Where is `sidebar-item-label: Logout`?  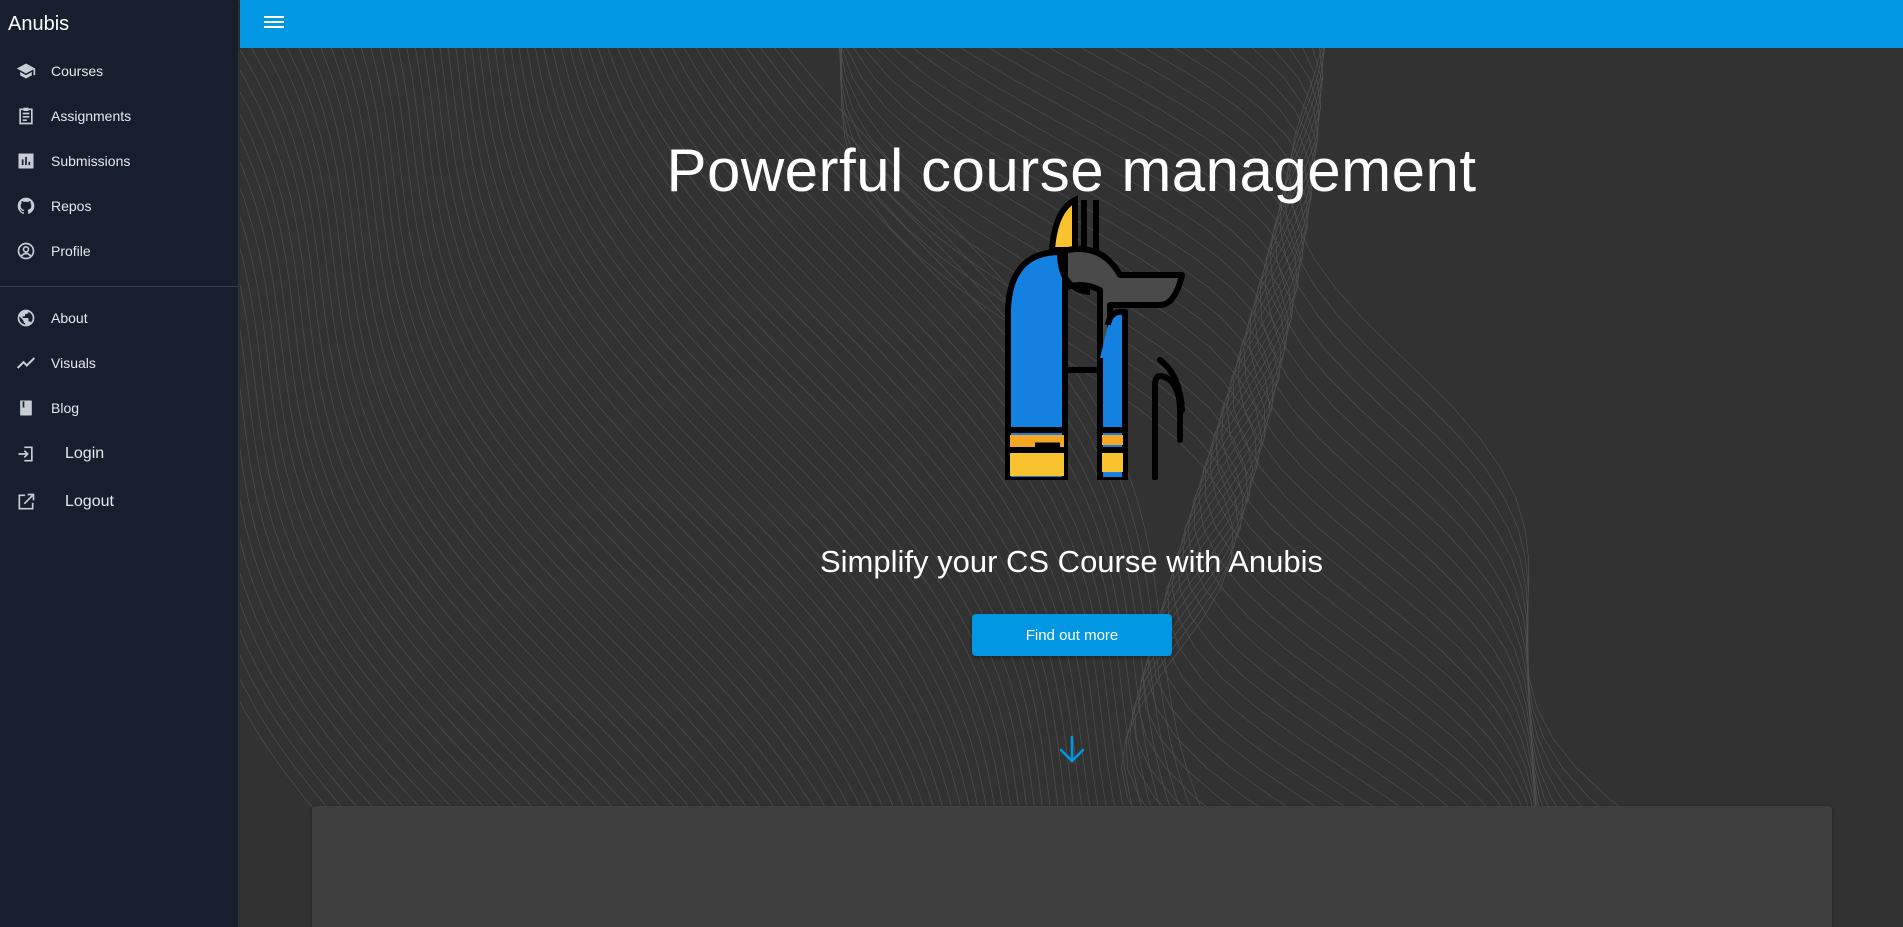
sidebar-item-label: Logout is located at coordinates (89, 501).